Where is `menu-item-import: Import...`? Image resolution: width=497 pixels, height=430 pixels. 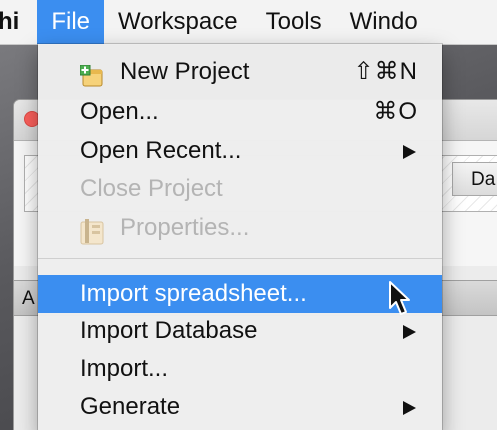 menu-item-import: Import... is located at coordinates (240, 369).